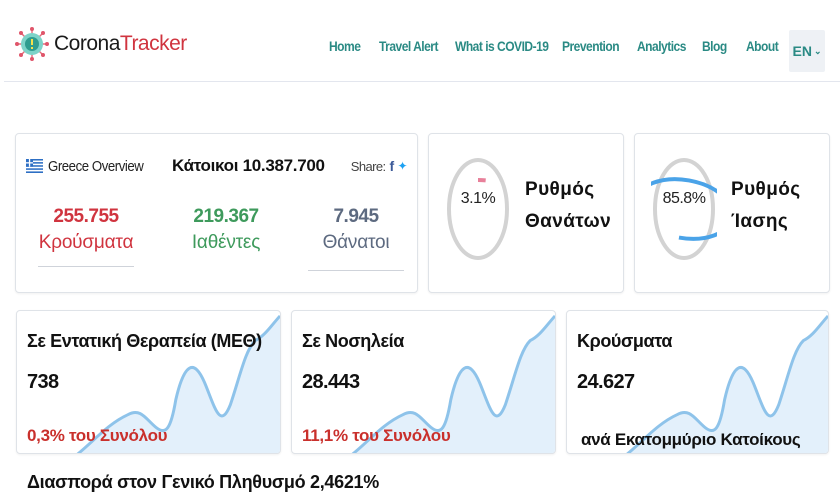 This screenshot has height=504, width=840. What do you see at coordinates (391, 166) in the screenshot?
I see `facebook-icon: f` at bounding box center [391, 166].